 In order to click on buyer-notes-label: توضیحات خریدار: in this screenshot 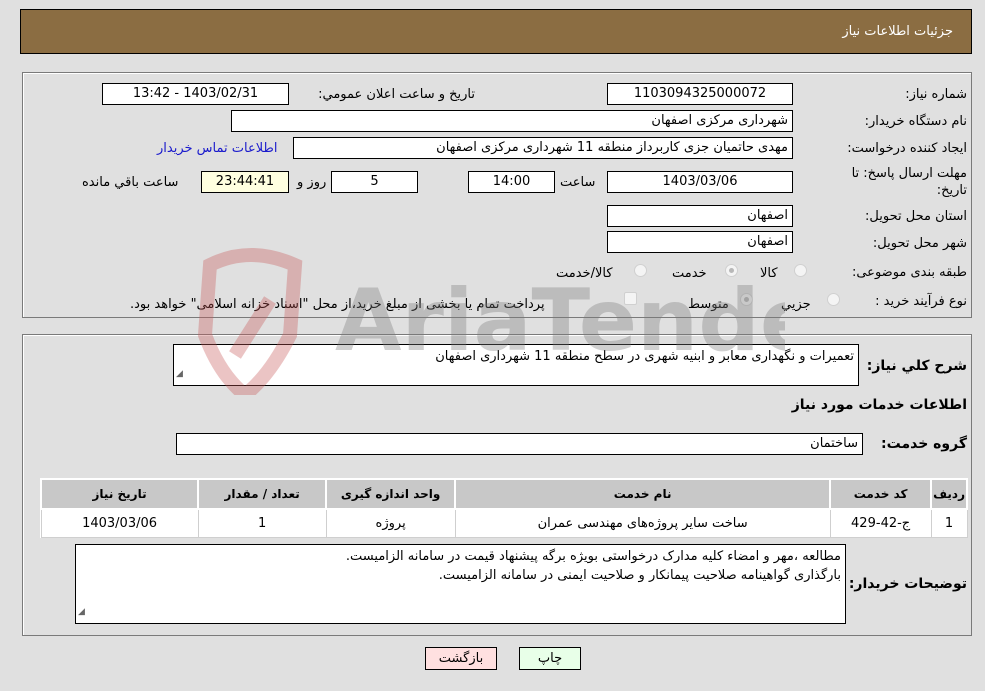, I will do `click(907, 584)`.